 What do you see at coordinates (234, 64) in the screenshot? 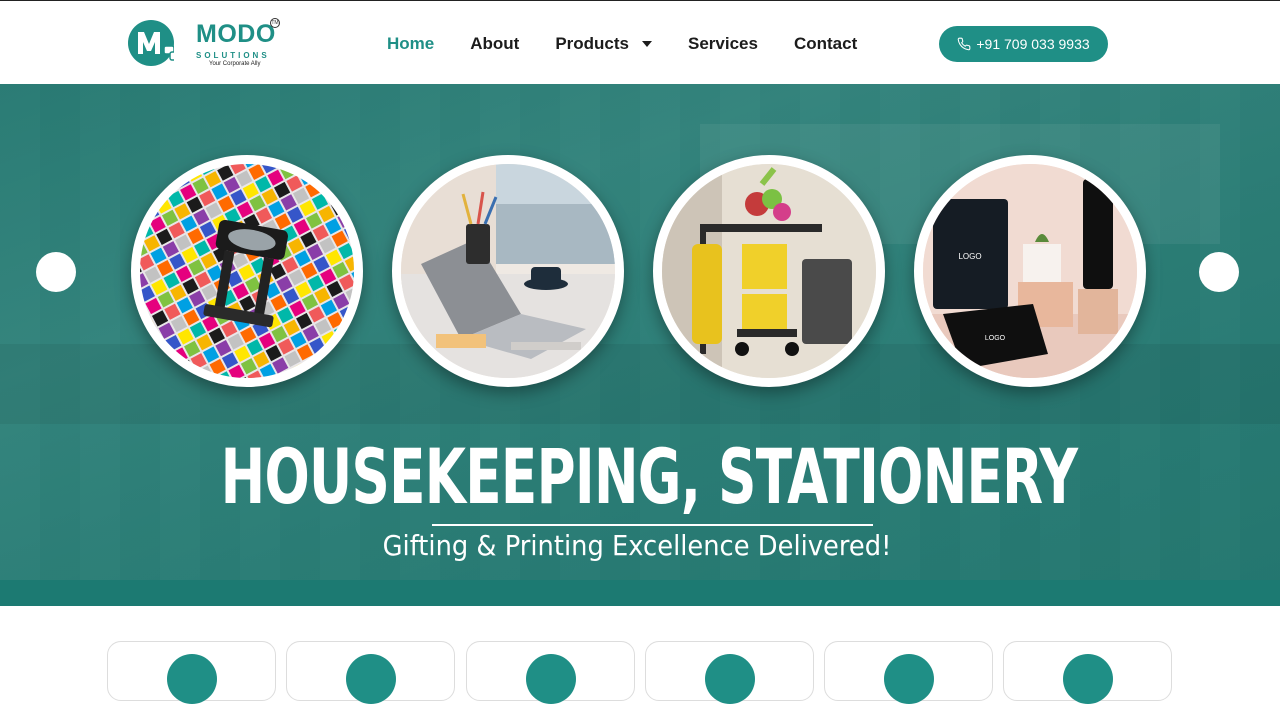
I see `brand-tagline: Your Corporate Ally` at bounding box center [234, 64].